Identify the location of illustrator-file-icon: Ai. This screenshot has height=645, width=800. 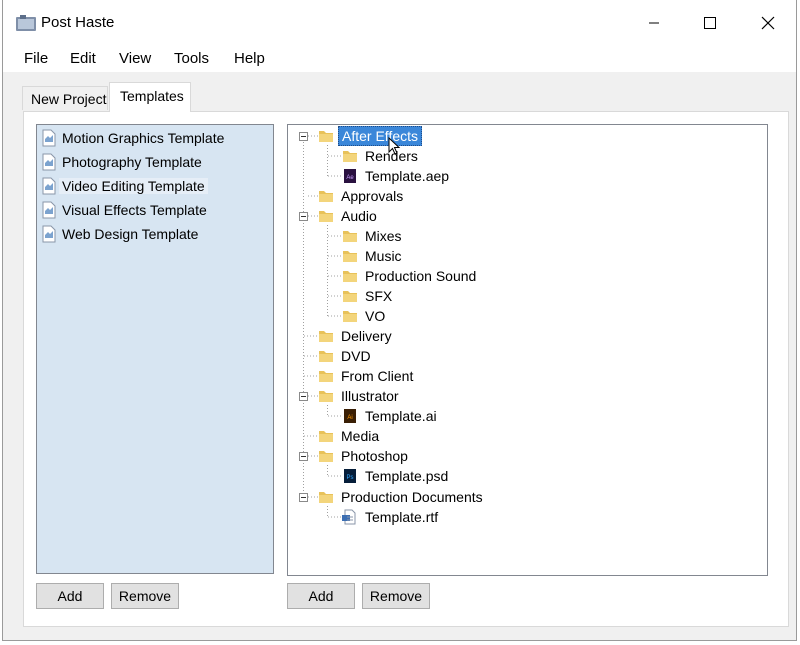
(350, 416).